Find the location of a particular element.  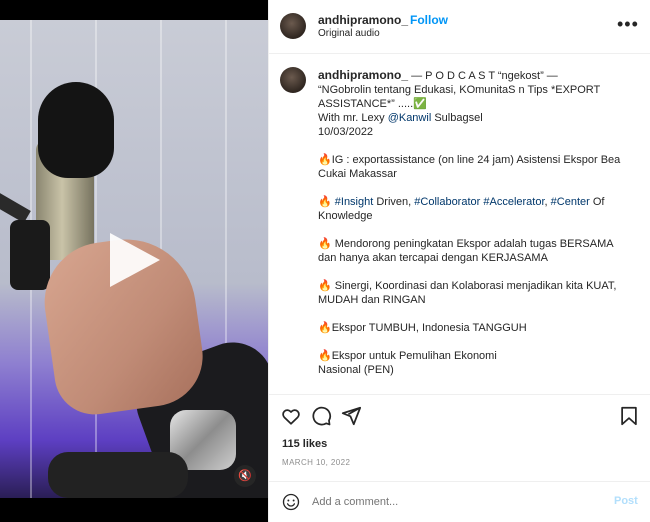

heart-icon is located at coordinates (291, 416).